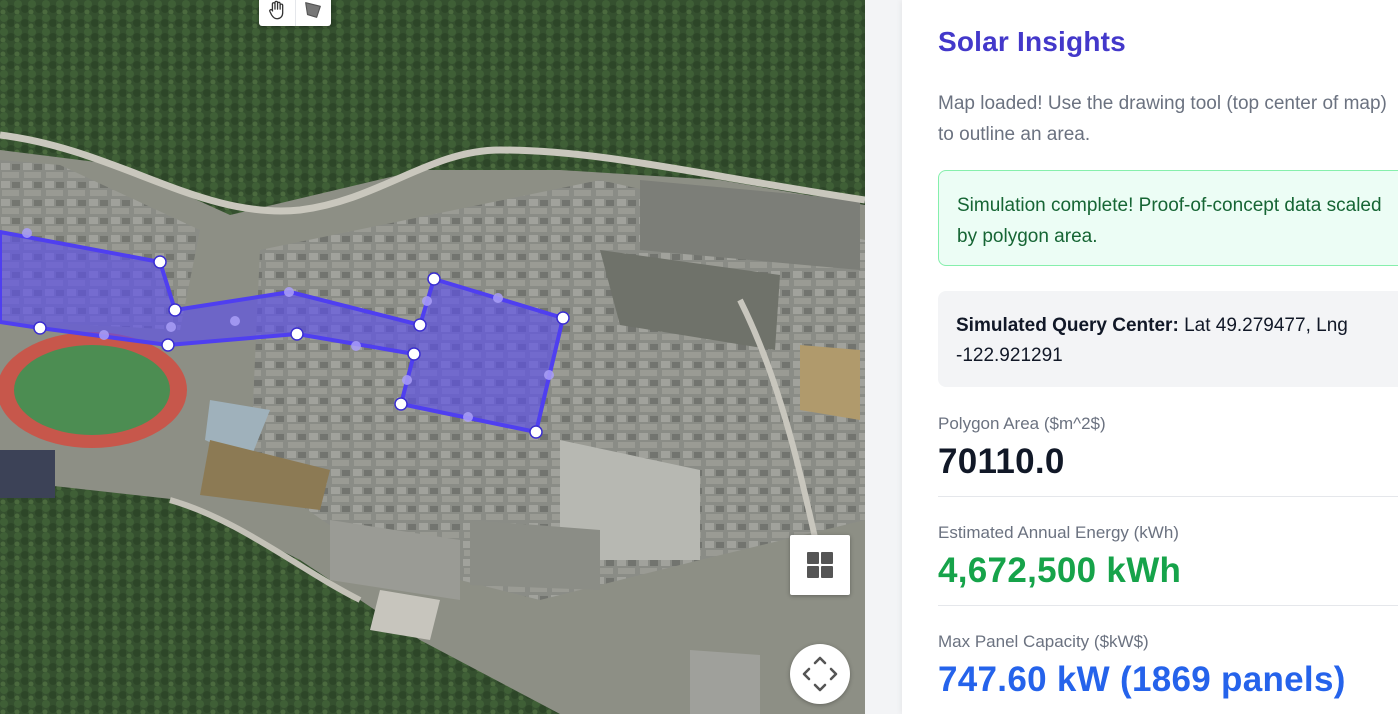 This screenshot has width=1398, height=714. Describe the element at coordinates (276, 10) in the screenshot. I see `hand-icon` at that location.